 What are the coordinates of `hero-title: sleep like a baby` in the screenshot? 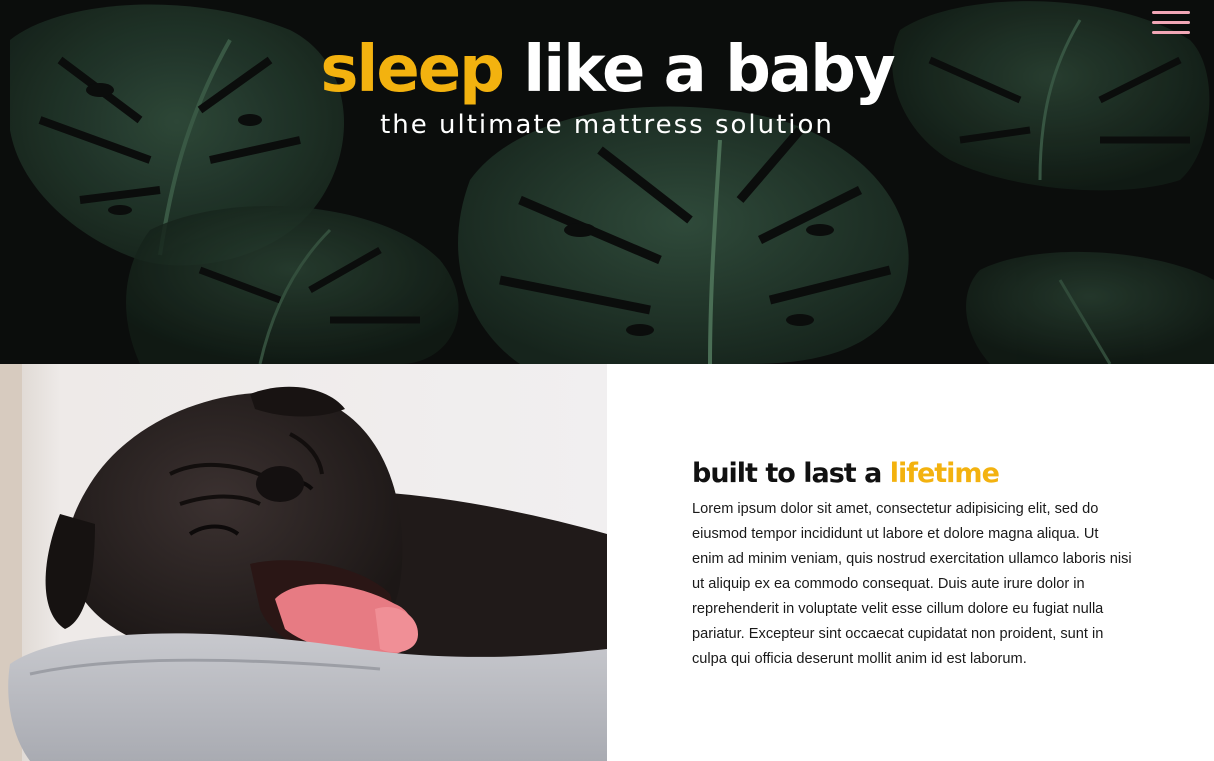 It's located at (607, 70).